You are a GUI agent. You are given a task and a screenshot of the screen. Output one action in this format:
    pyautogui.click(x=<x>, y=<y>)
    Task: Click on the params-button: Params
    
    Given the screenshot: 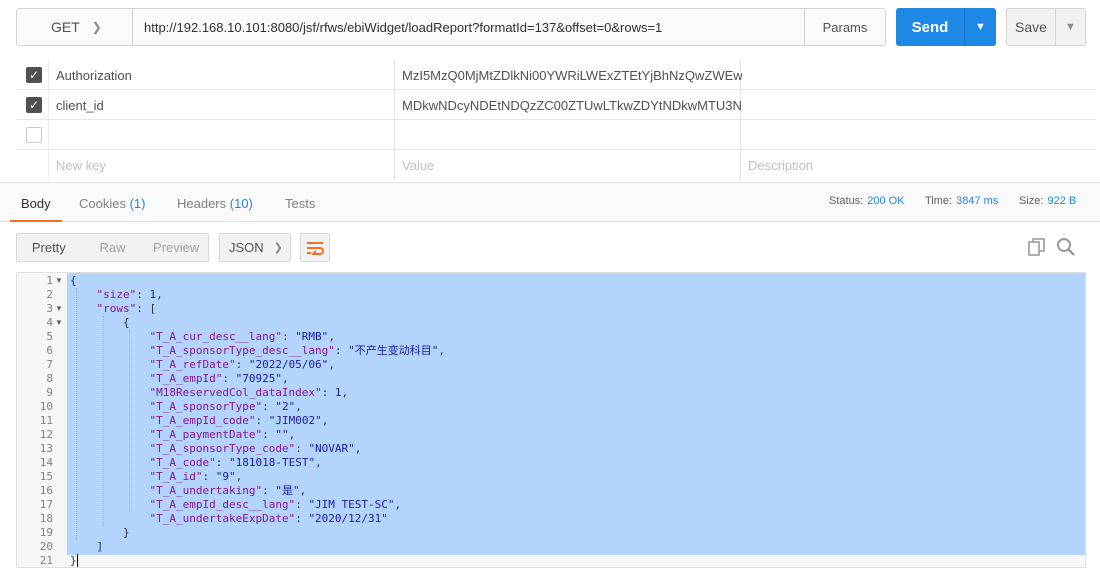 What is the action you would take?
    pyautogui.click(x=845, y=27)
    